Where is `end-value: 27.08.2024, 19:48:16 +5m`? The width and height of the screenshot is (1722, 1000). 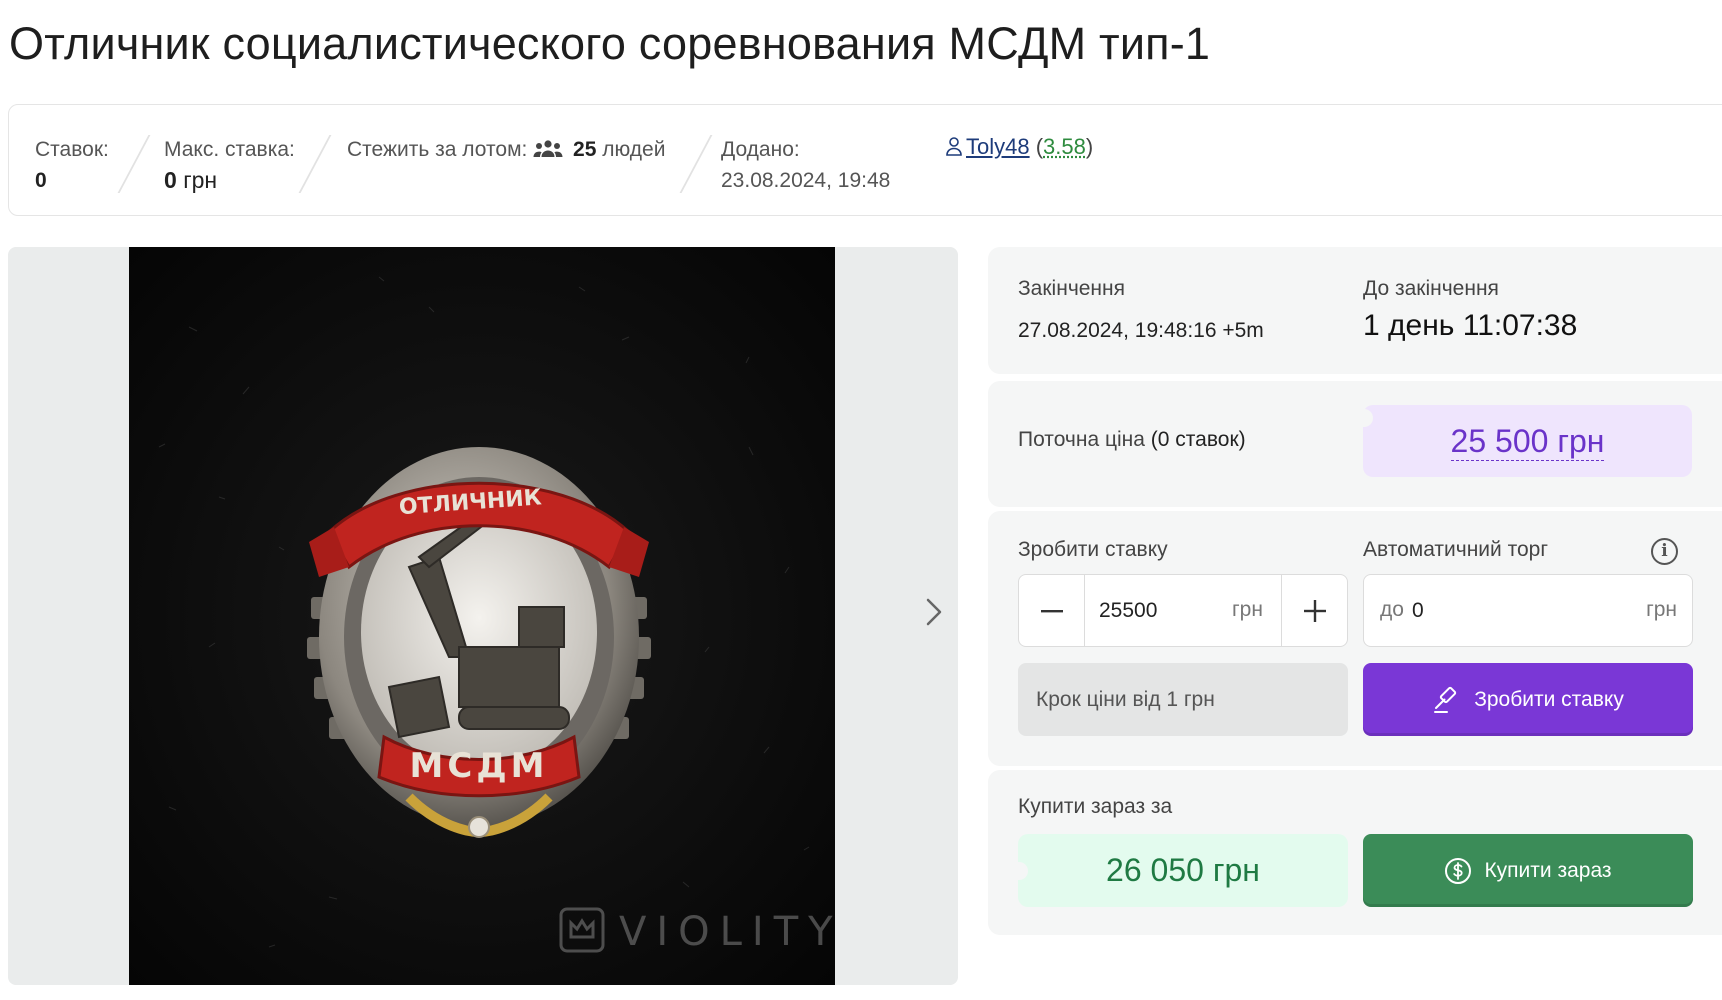
end-value: 27.08.2024, 19:48:16 +5m is located at coordinates (1141, 330).